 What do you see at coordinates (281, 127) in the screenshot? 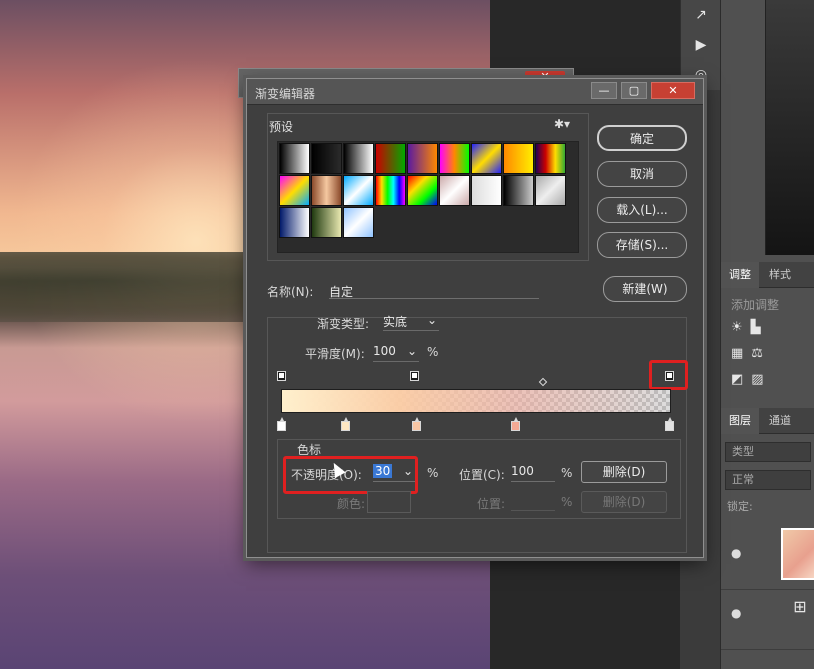
I see `presets-label: 预设` at bounding box center [281, 127].